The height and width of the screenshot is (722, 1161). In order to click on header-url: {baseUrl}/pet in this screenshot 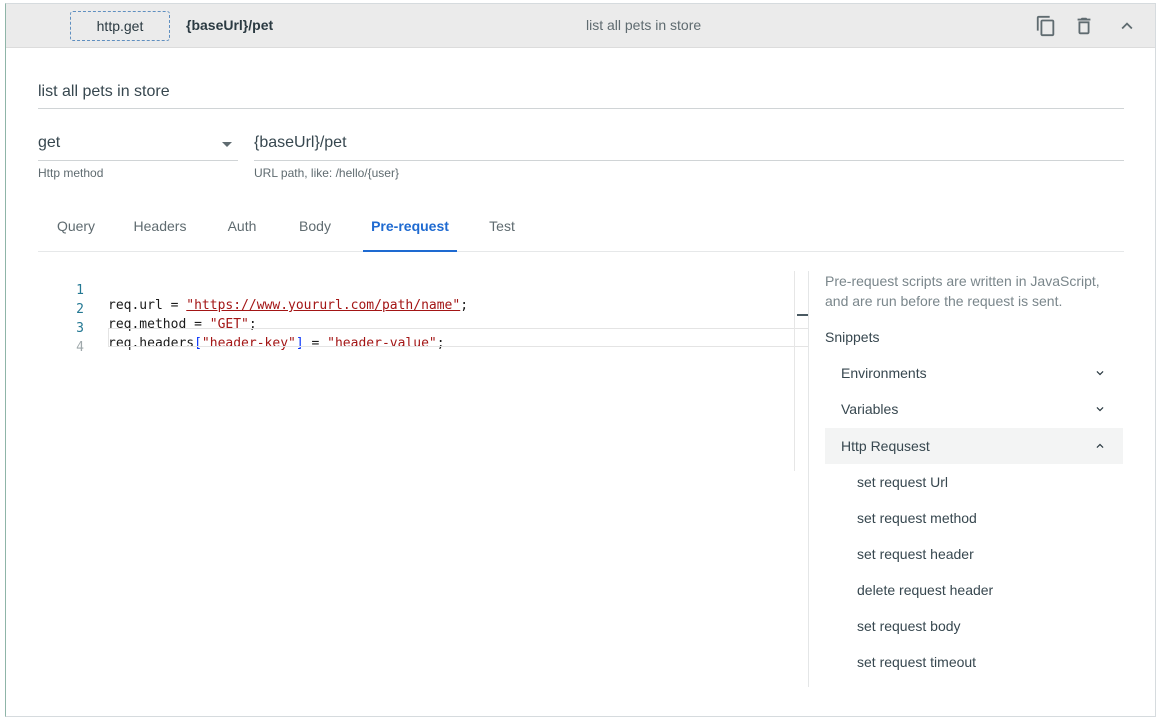, I will do `click(230, 25)`.